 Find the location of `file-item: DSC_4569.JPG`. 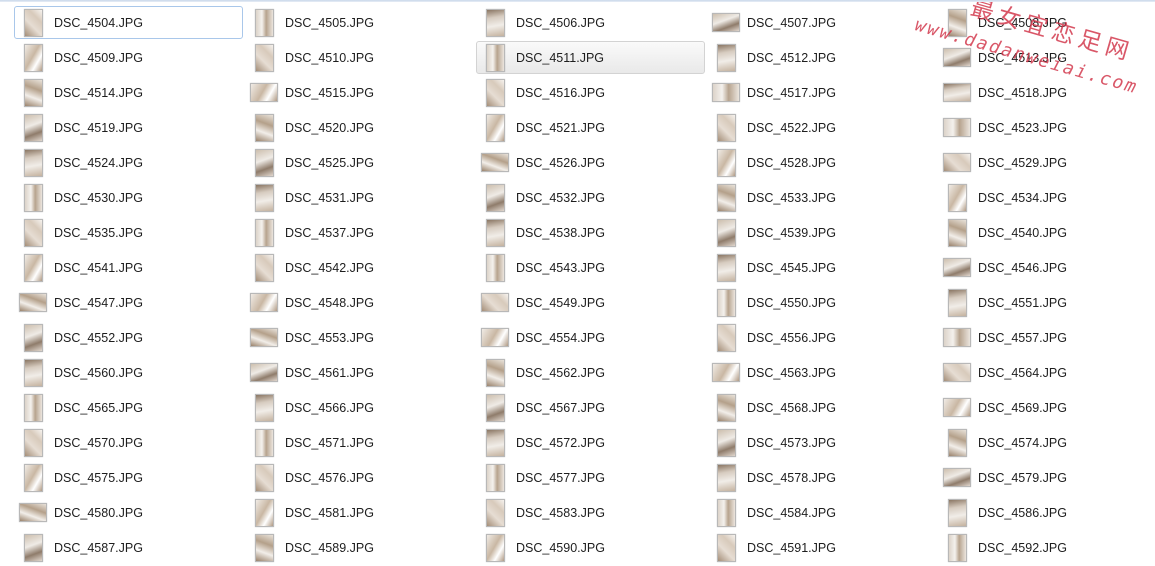

file-item: DSC_4569.JPG is located at coordinates (1045, 407).